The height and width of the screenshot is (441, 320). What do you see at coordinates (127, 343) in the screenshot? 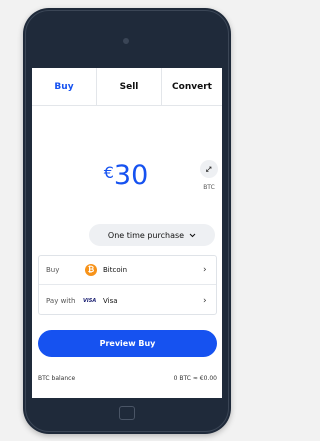
I see `preview-buy-button: Preview Buy` at bounding box center [127, 343].